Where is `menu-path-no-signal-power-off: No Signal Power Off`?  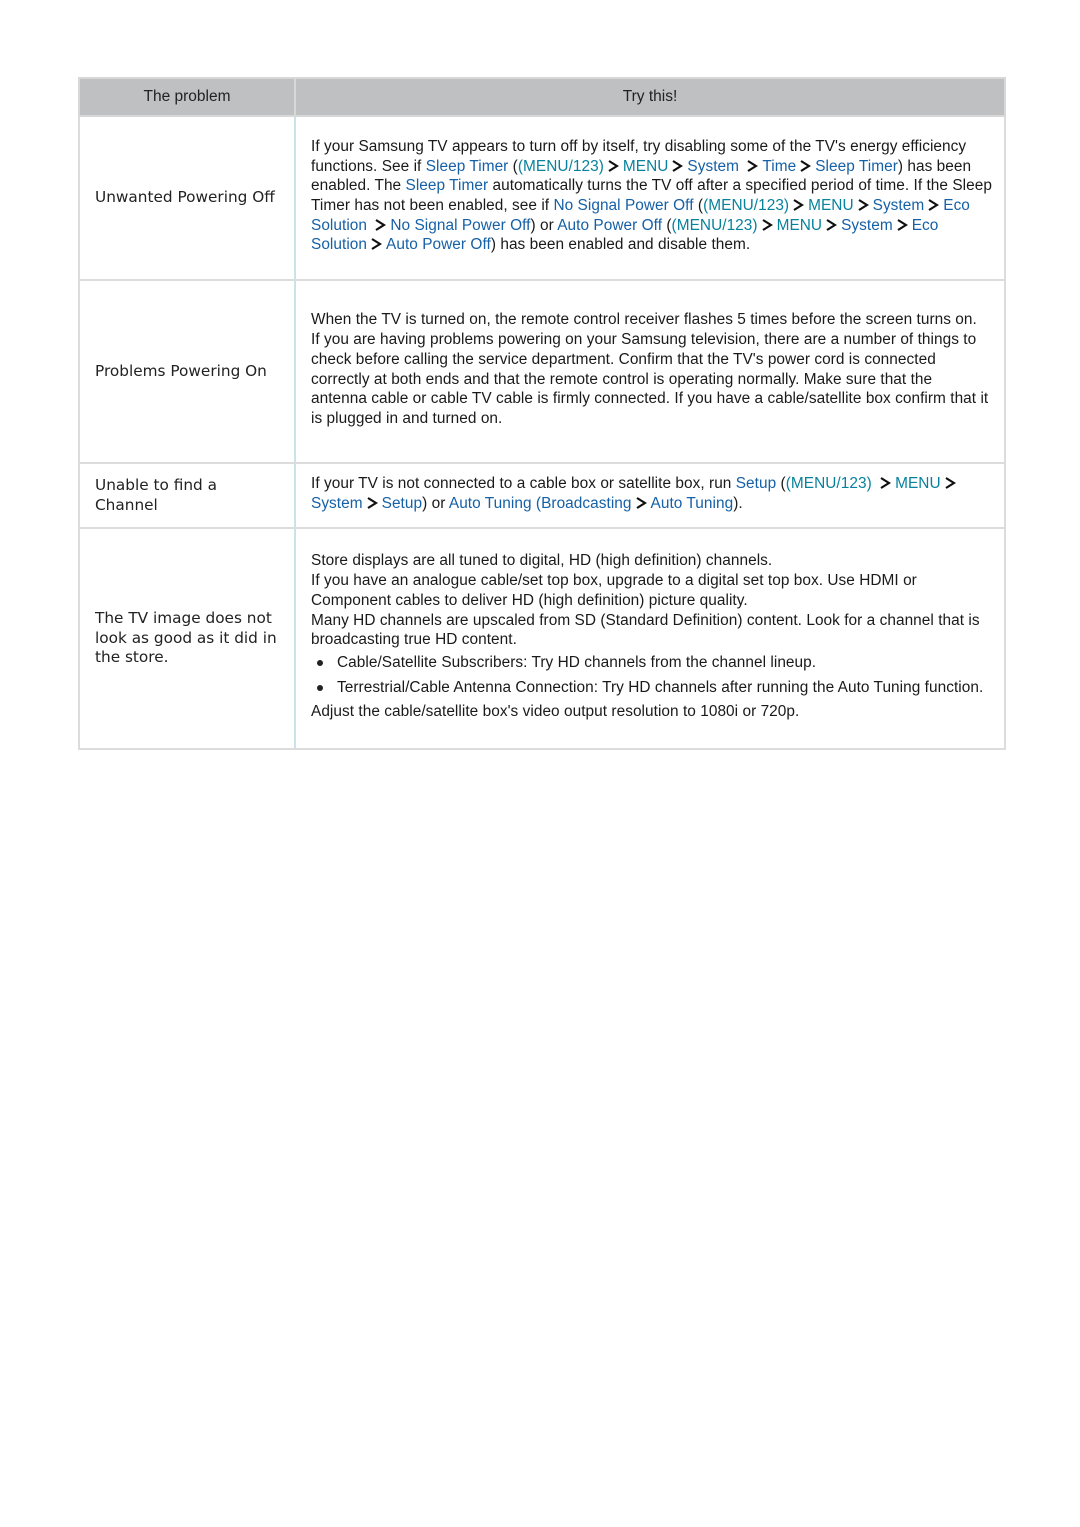 menu-path-no-signal-power-off: No Signal Power Off is located at coordinates (460, 225).